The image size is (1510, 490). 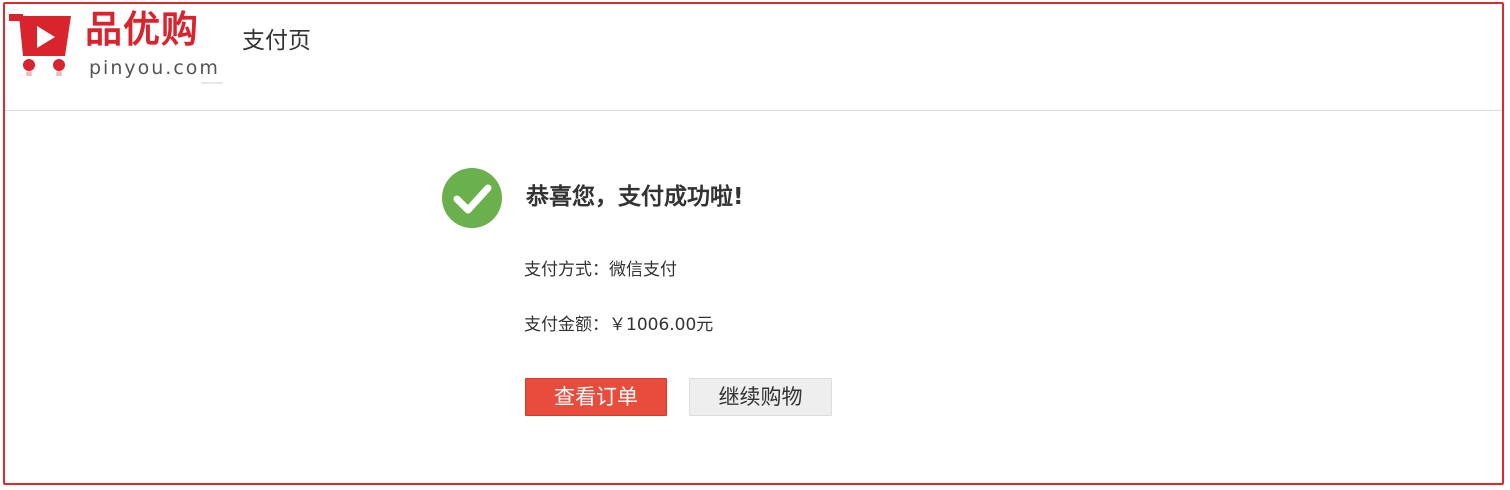 What do you see at coordinates (760, 397) in the screenshot?
I see `continue-shopping-button: 继续购物` at bounding box center [760, 397].